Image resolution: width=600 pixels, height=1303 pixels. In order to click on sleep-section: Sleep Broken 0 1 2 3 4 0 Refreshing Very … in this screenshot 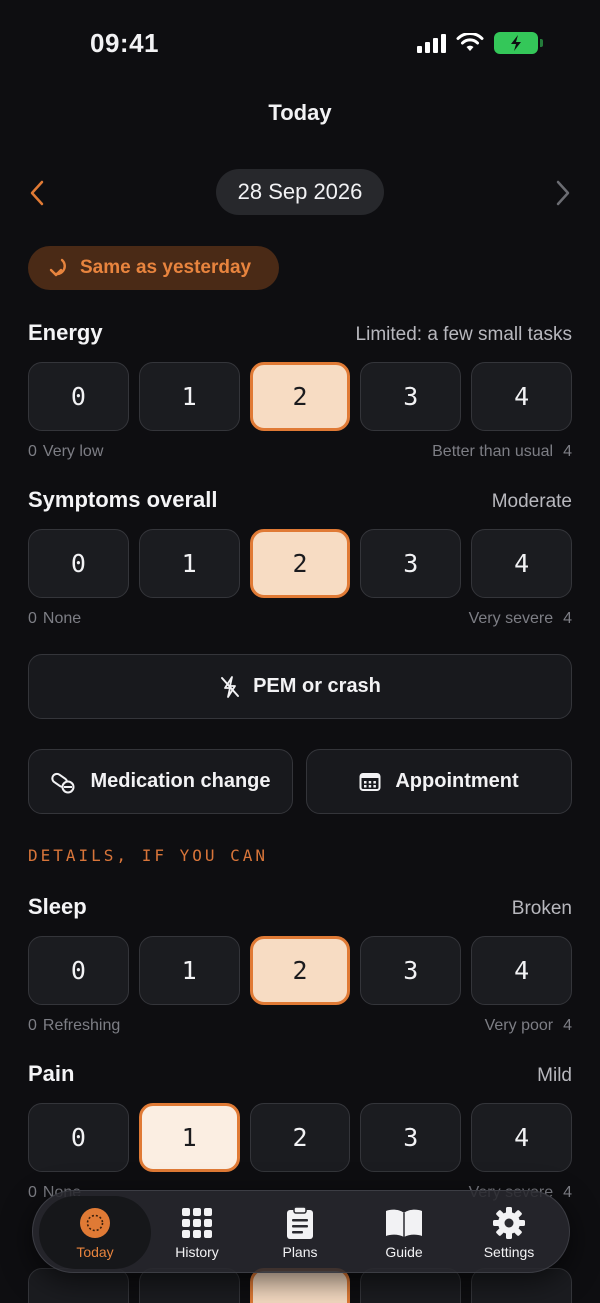, I will do `click(300, 964)`.